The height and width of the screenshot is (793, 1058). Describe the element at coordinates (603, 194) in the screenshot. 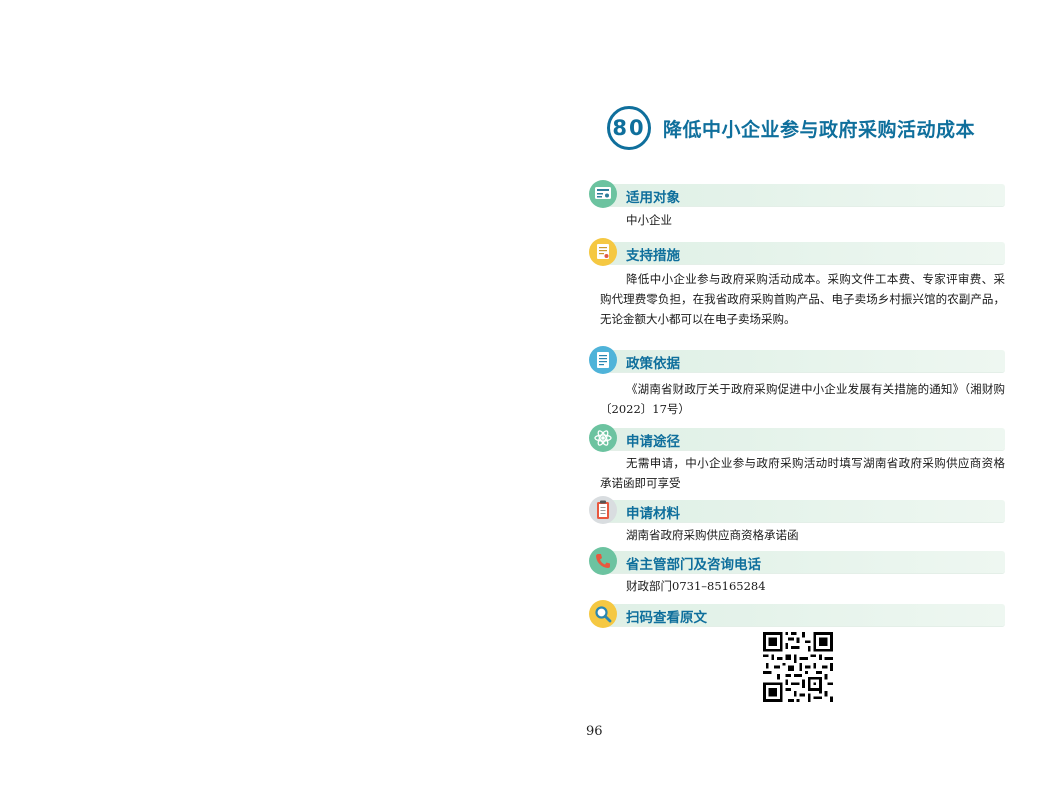

I see `id-card-icon` at that location.